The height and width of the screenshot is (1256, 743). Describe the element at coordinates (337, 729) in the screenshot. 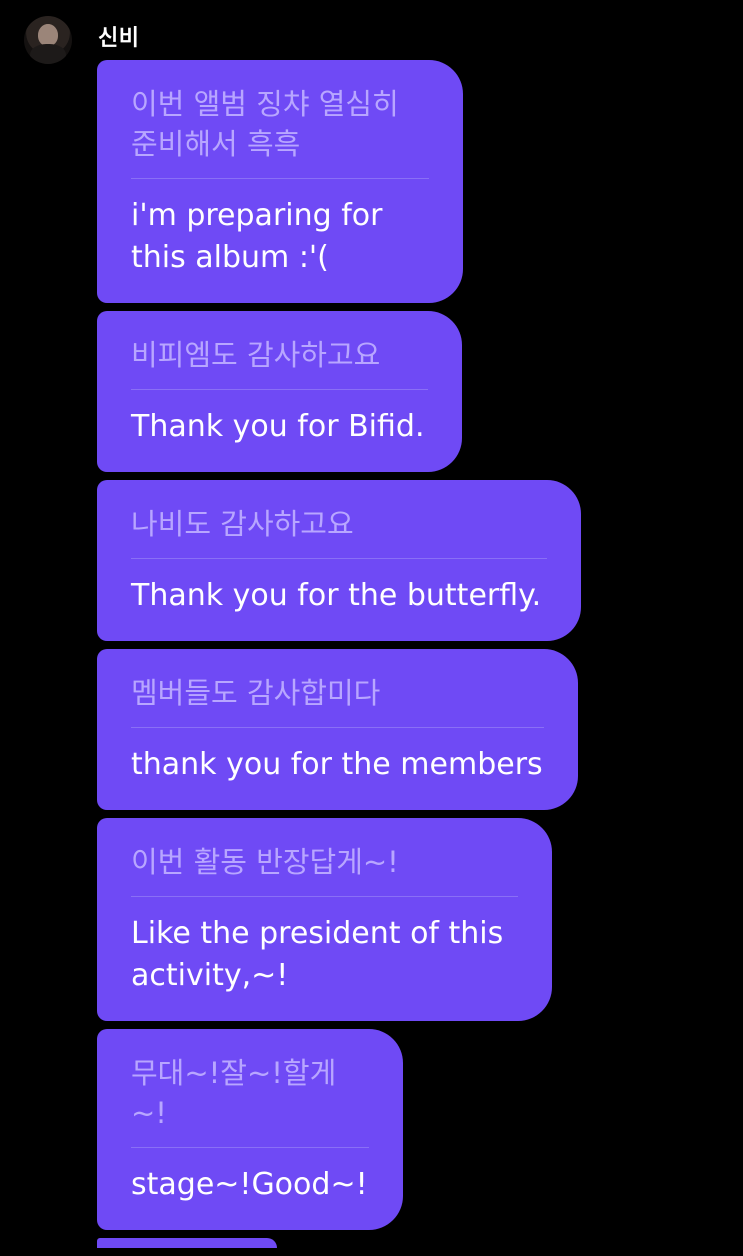

I see `message-bubble: 멤버들도 감사합미다 thank you for the members` at that location.